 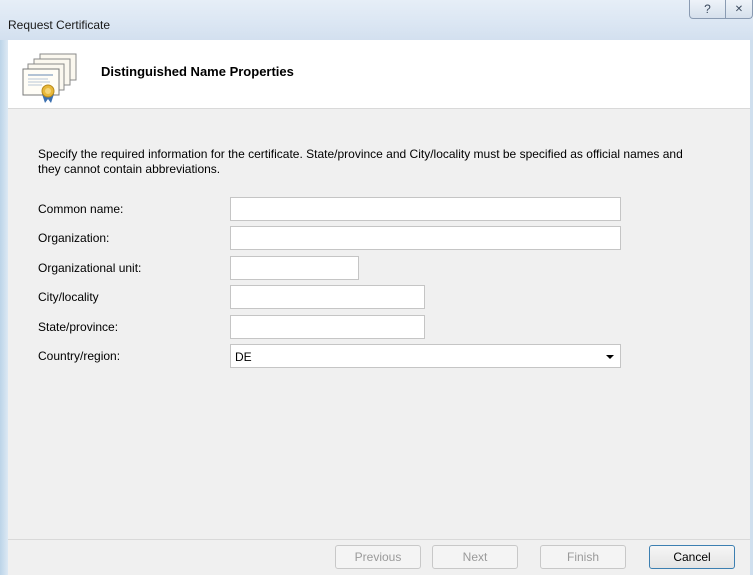 What do you see at coordinates (74, 238) in the screenshot?
I see `organization-label: Organization:` at bounding box center [74, 238].